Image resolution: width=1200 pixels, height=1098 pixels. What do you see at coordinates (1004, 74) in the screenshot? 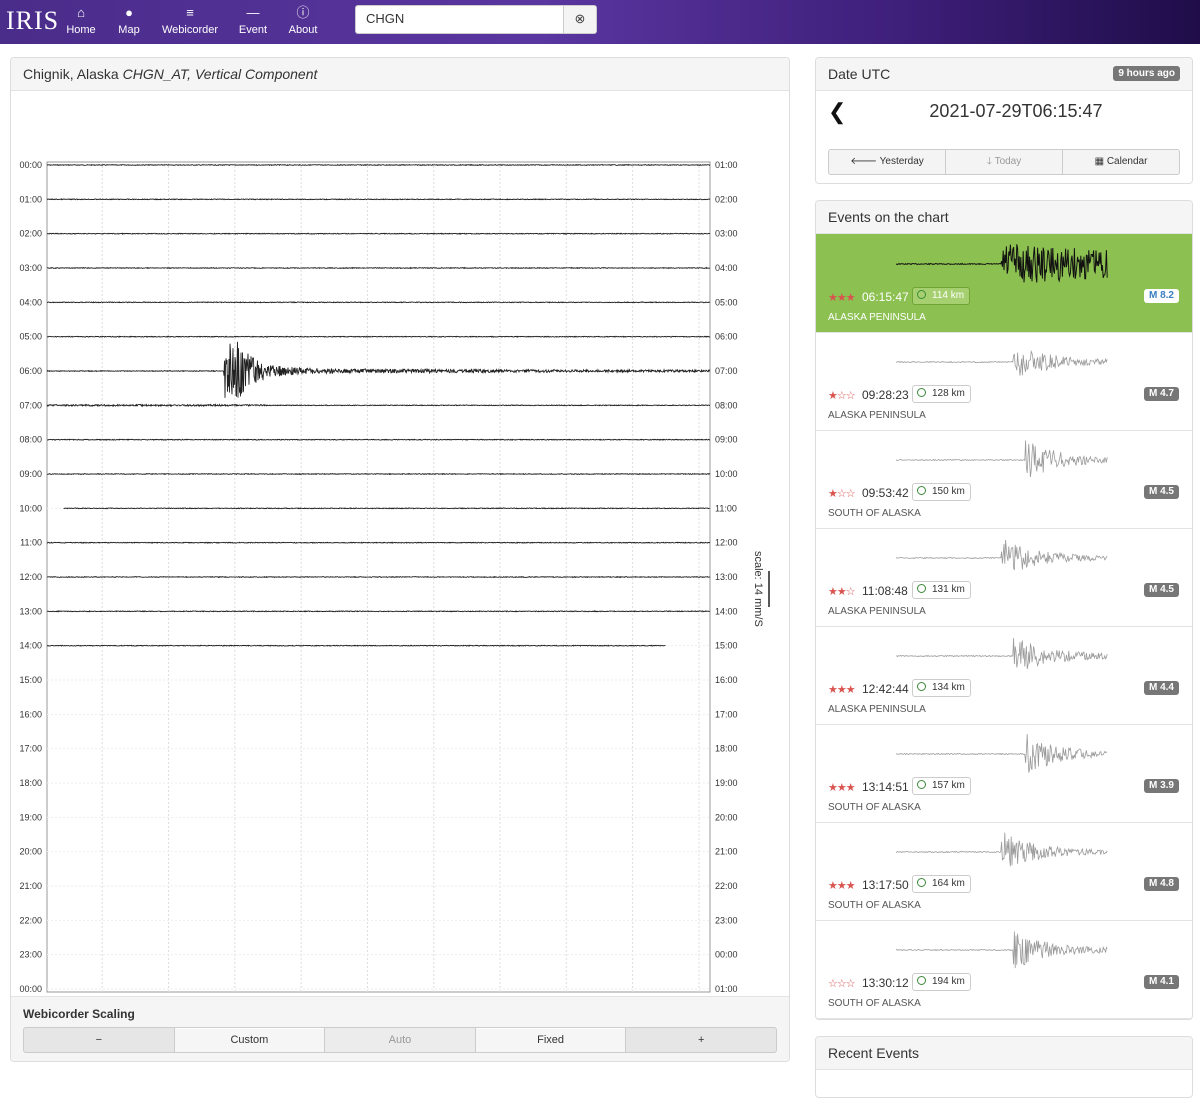
I see `date-panel-header: Date UTC 9 hours ago` at bounding box center [1004, 74].